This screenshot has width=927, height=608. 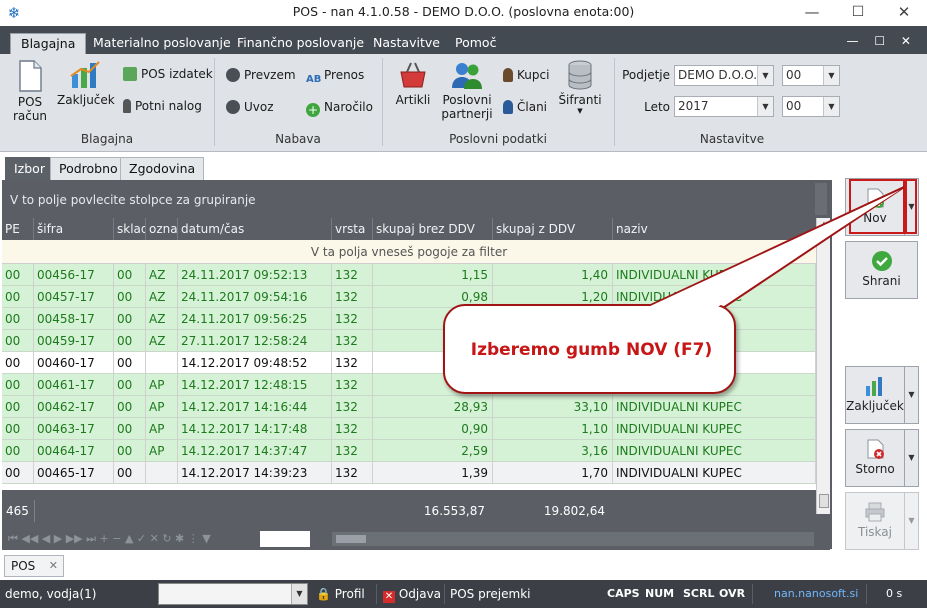 I want to click on leto-select: 2017 ▼, so click(x=724, y=106).